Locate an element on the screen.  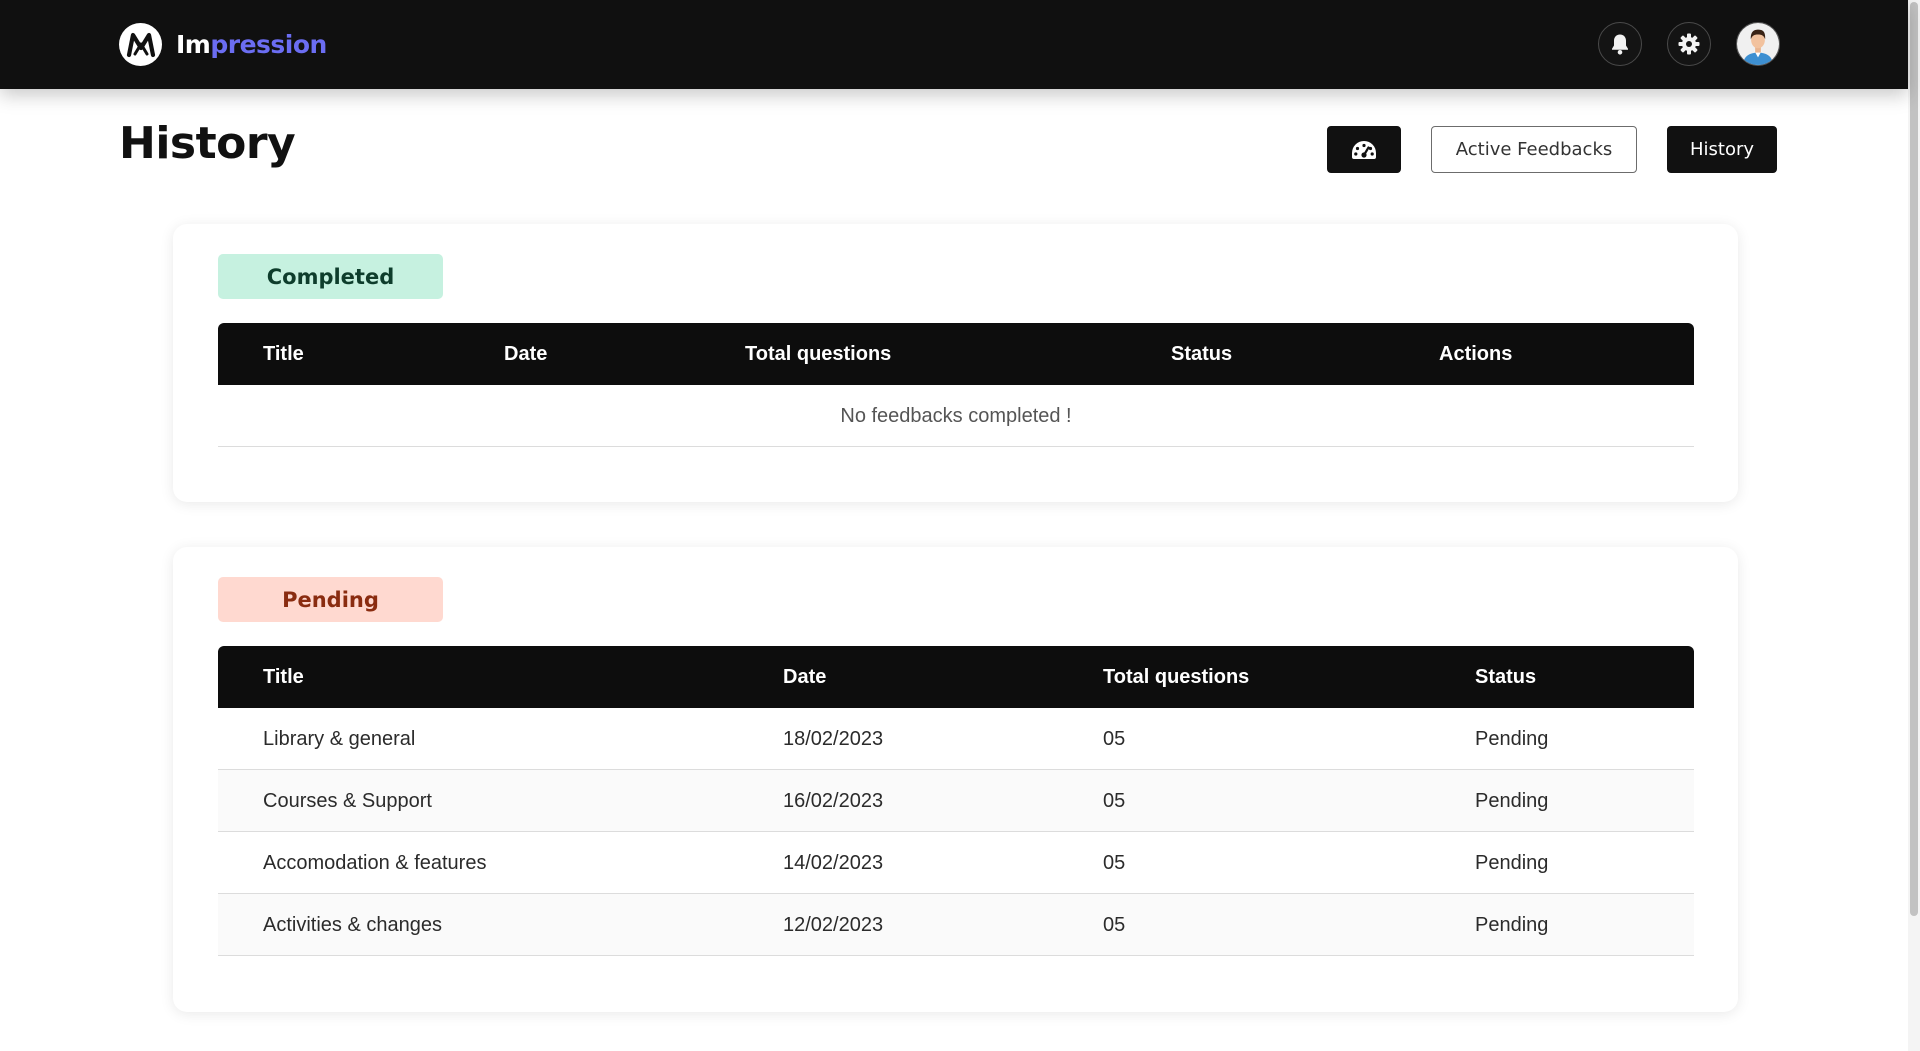
completed-badge: Completed is located at coordinates (330, 276).